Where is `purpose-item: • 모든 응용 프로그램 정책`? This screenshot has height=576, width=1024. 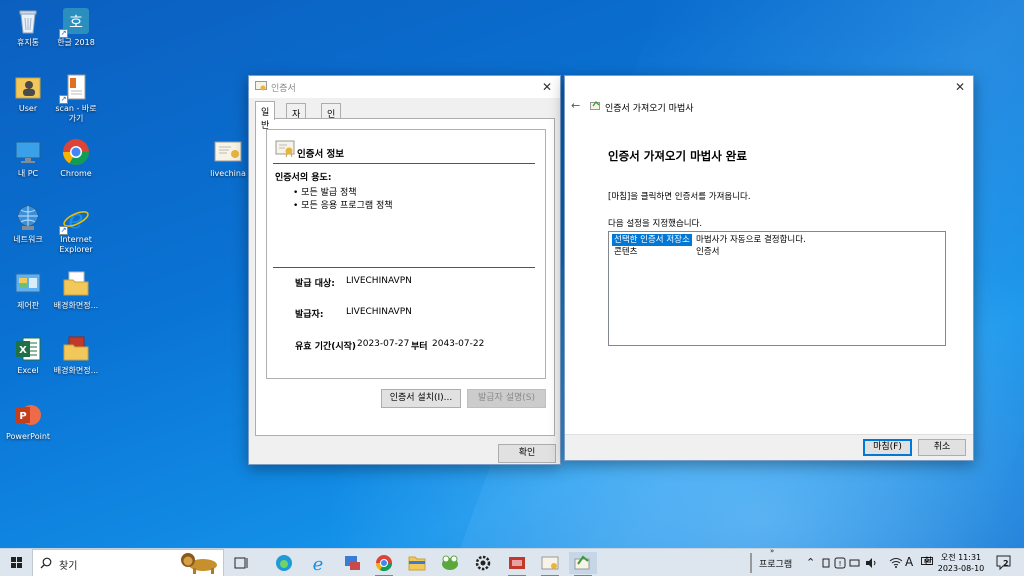 purpose-item: • 모든 응용 프로그램 정책 is located at coordinates (343, 206).